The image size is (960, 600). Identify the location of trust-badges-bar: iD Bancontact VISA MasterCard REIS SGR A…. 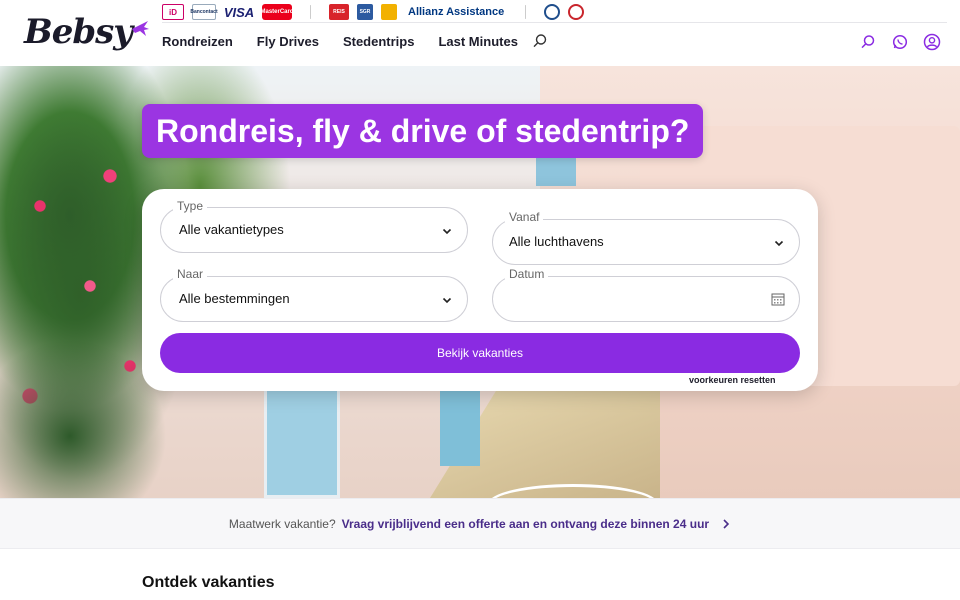
(554, 12).